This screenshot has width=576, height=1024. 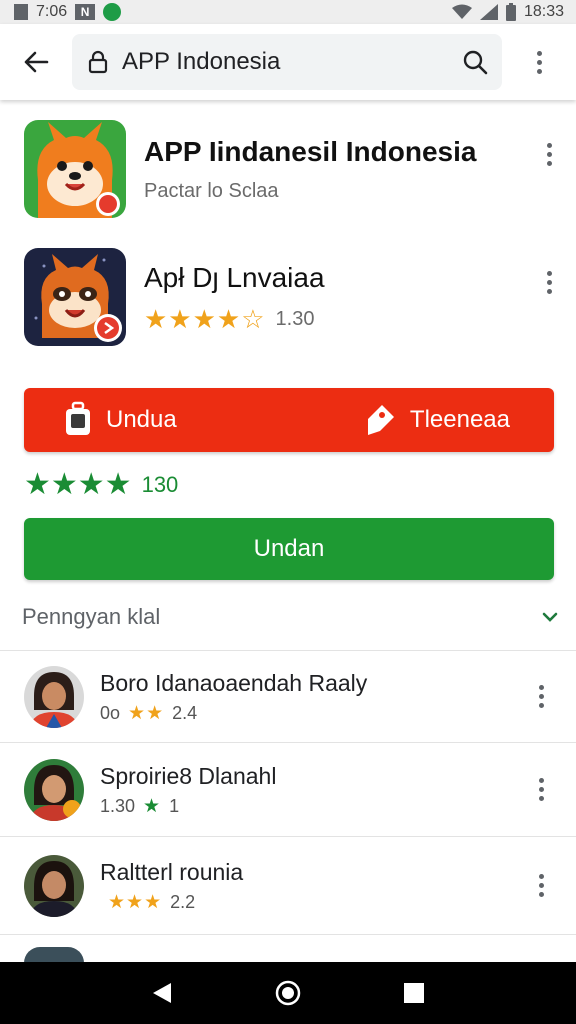 I want to click on review-info: Raltterl rounia ★★★ 2.2, so click(x=313, y=886).